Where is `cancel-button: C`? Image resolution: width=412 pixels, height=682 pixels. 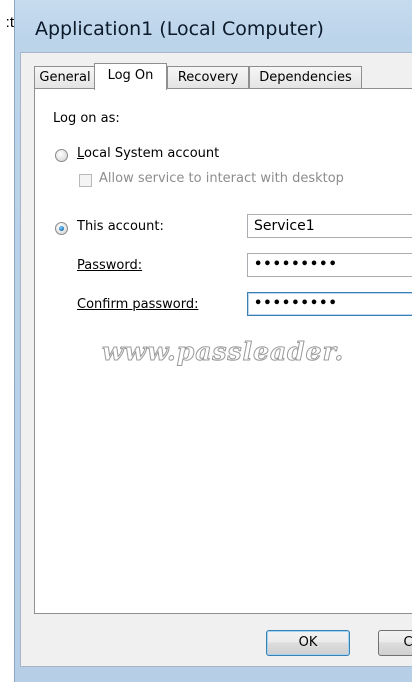 cancel-button: C is located at coordinates (395, 643).